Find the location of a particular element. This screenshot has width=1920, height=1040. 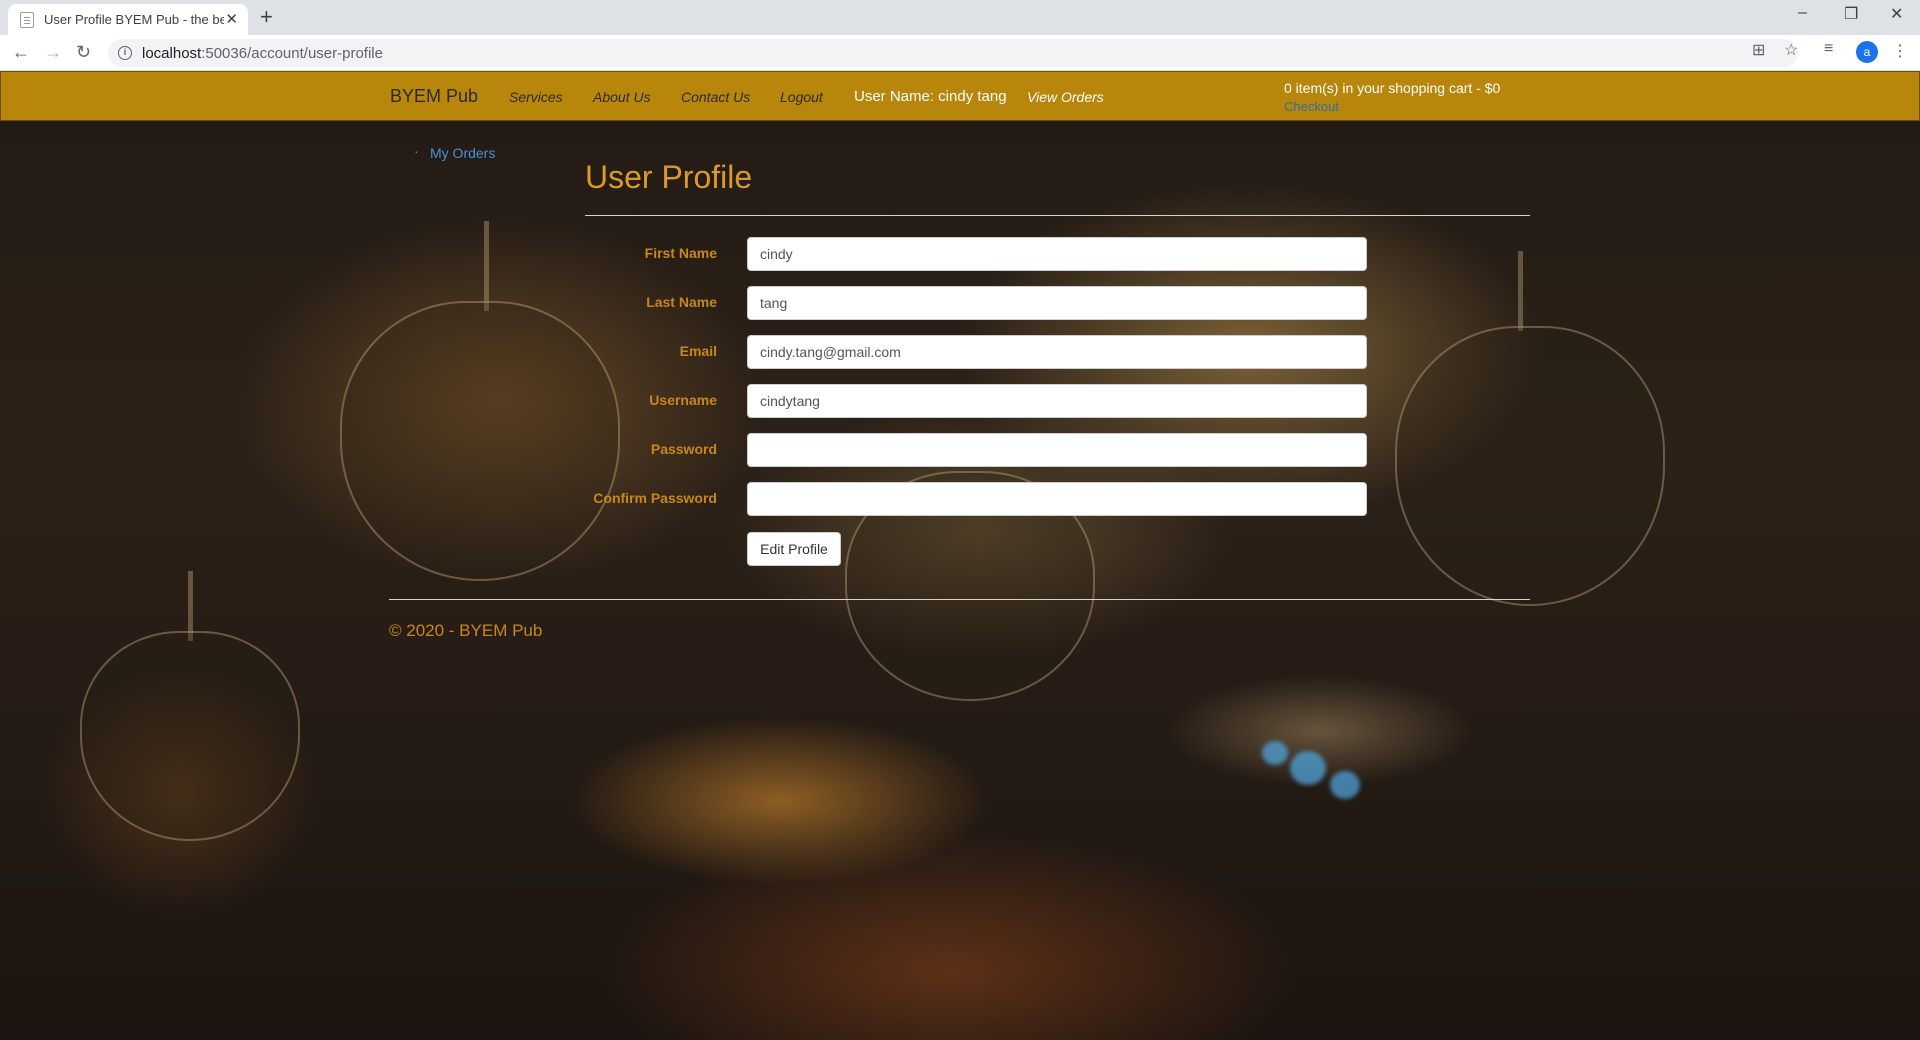

username-field is located at coordinates (1057, 401).